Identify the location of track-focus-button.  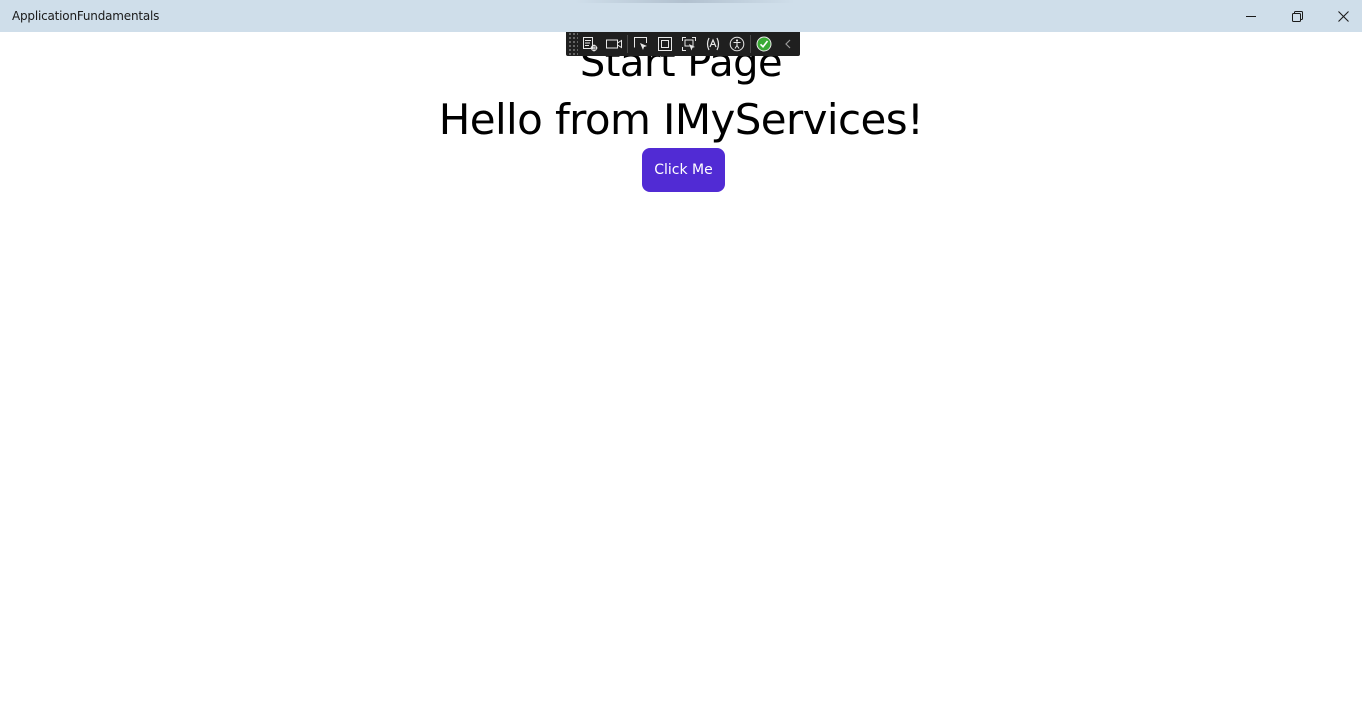
(689, 44).